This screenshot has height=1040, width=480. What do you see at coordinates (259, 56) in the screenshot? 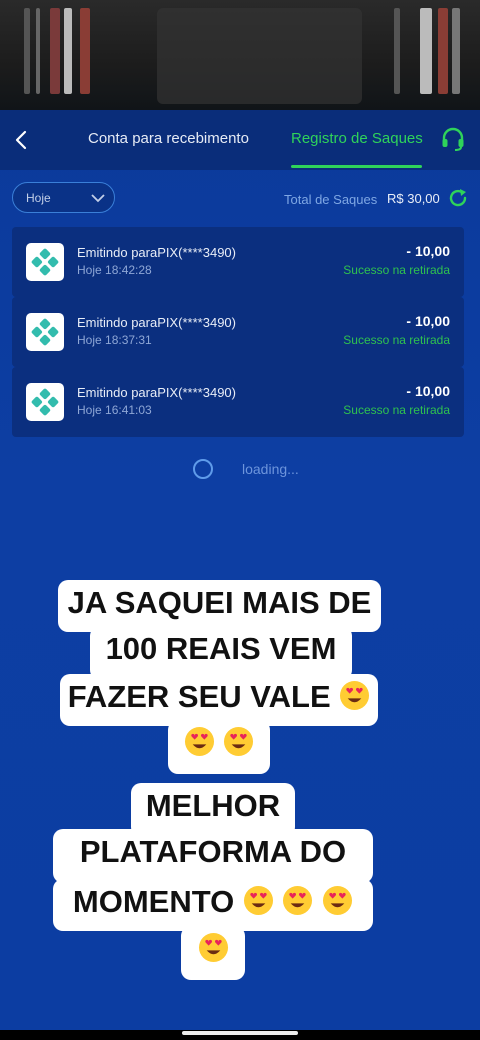
I see `blurred-box` at bounding box center [259, 56].